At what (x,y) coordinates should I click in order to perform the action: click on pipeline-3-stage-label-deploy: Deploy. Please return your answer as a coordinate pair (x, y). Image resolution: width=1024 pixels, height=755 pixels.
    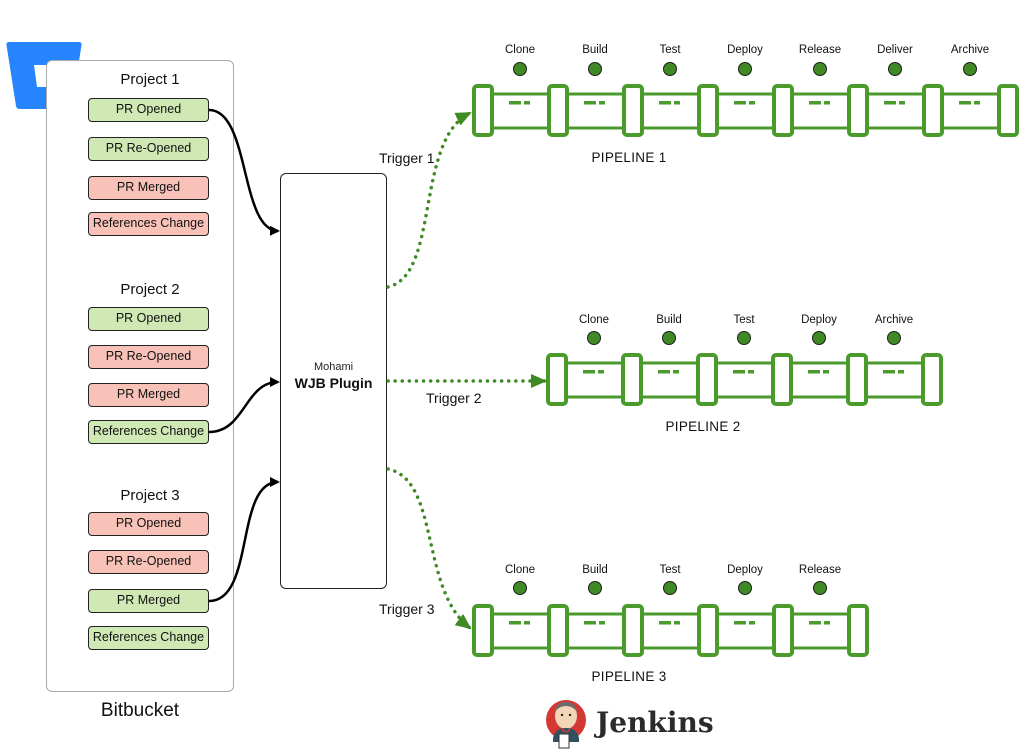
    Looking at the image, I should click on (745, 570).